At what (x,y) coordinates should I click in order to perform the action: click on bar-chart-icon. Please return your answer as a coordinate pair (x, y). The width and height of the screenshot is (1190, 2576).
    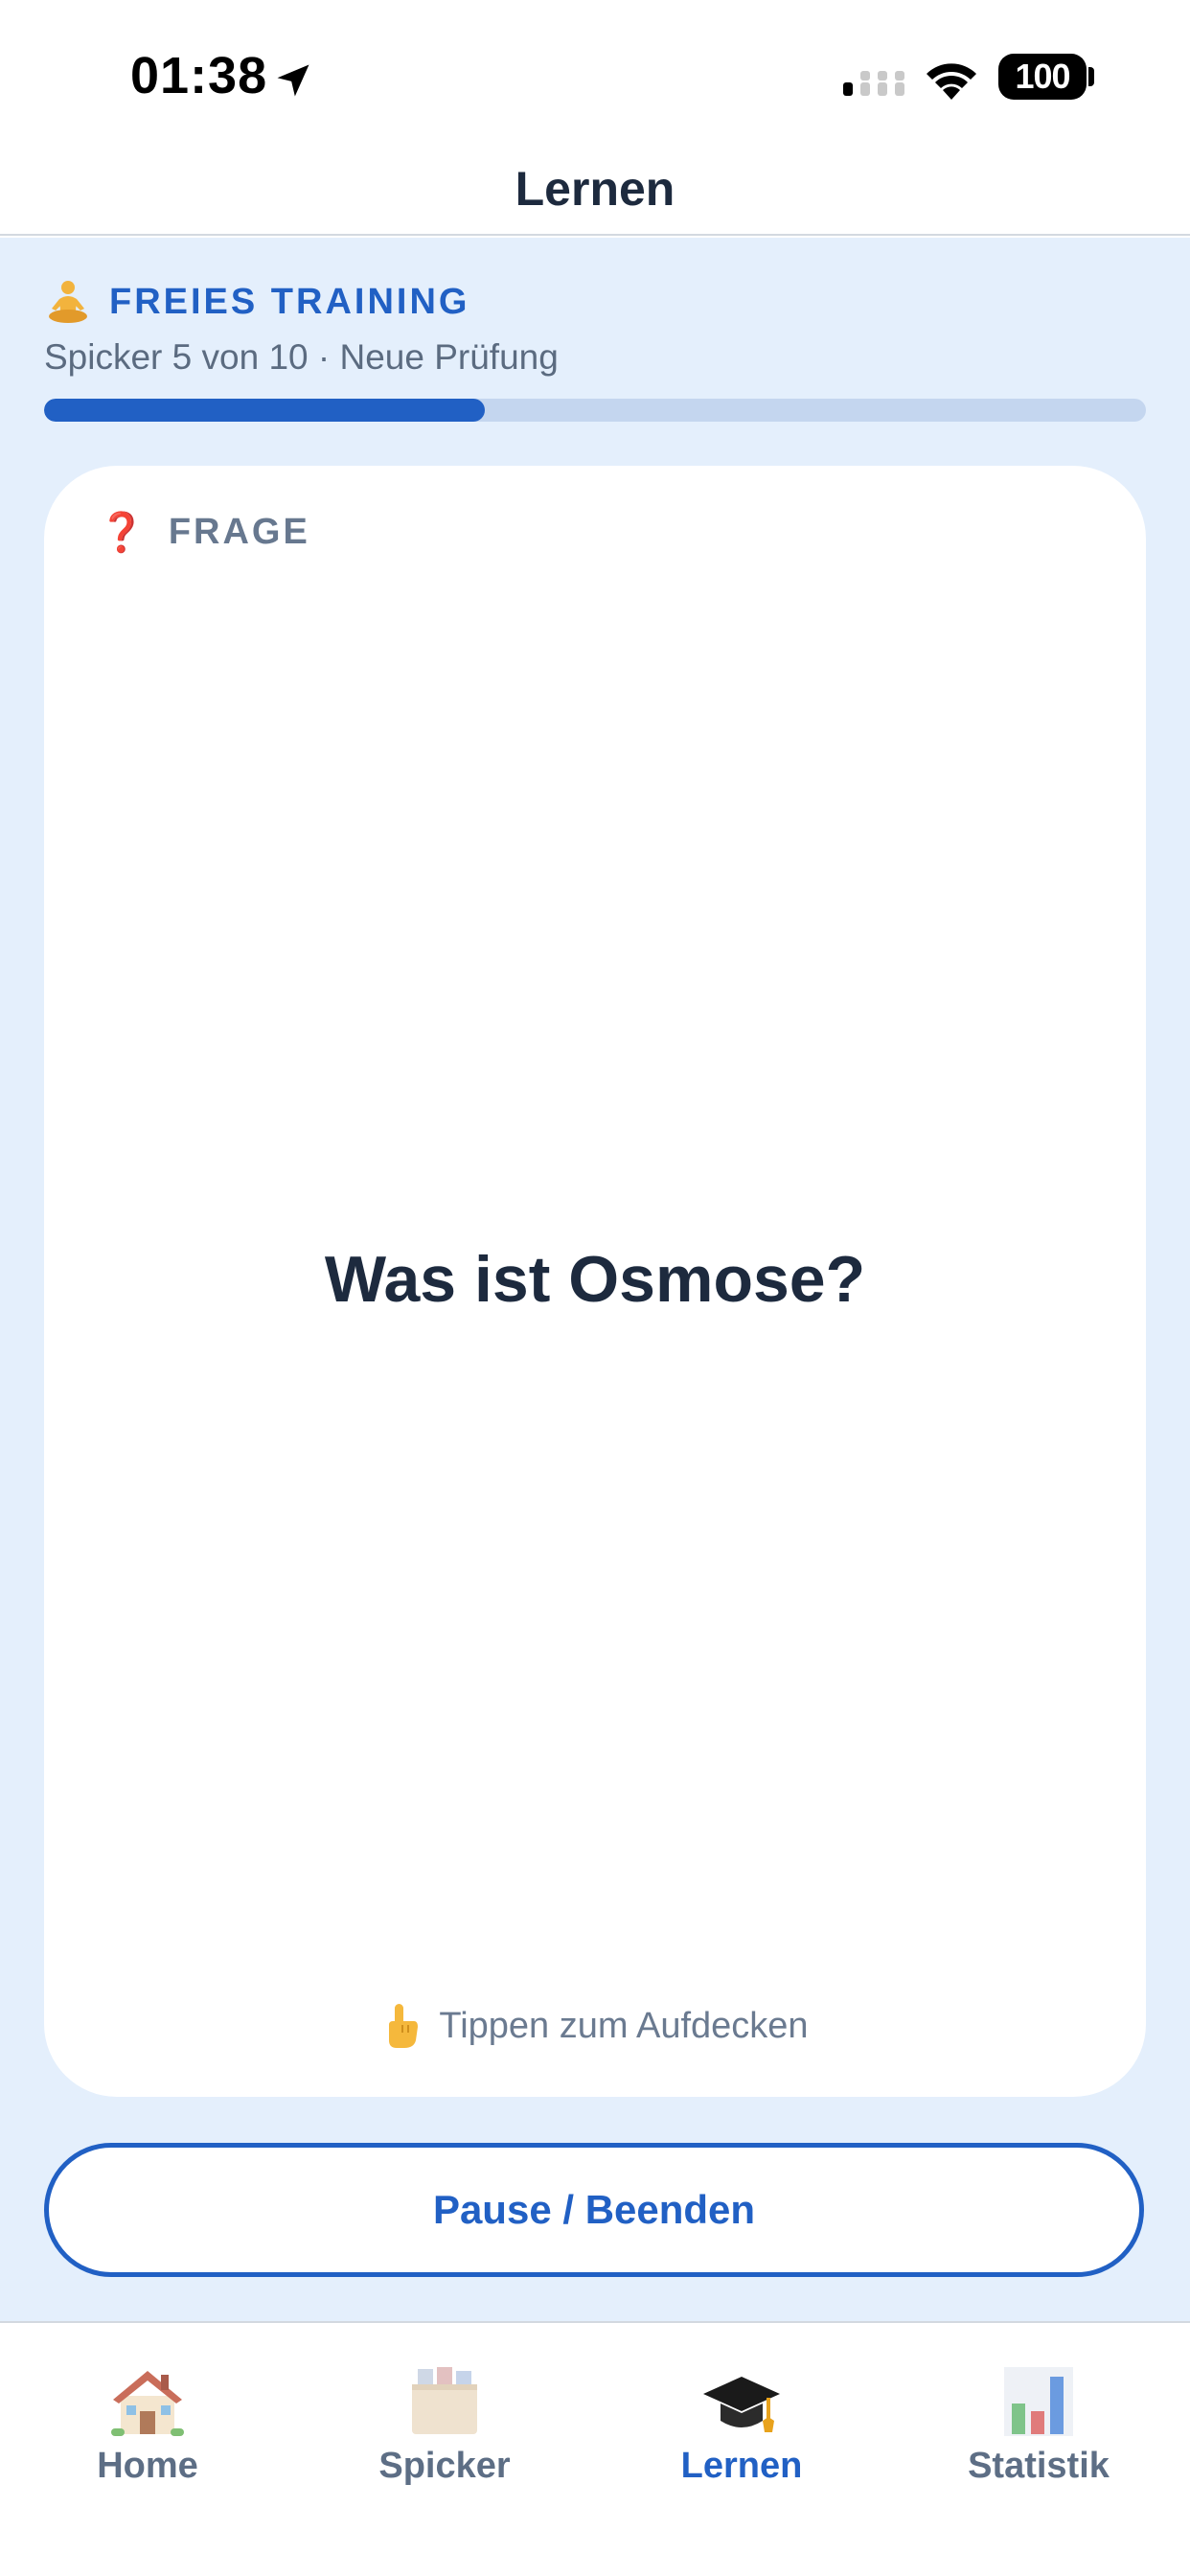
    Looking at the image, I should click on (1038, 2401).